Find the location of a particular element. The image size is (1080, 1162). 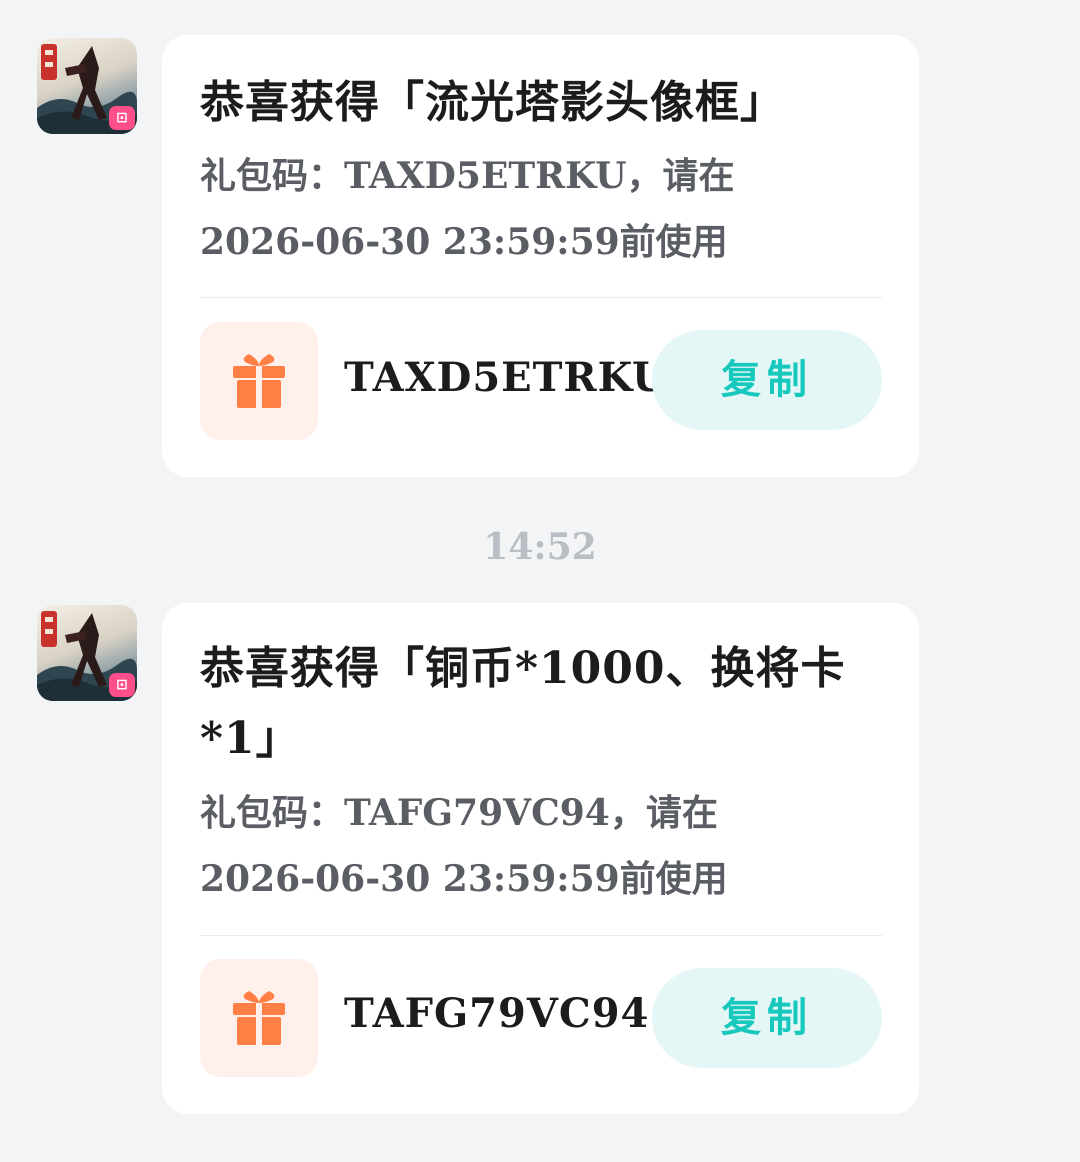

gift-code: TAFG79VC94 is located at coordinates (497, 1013).